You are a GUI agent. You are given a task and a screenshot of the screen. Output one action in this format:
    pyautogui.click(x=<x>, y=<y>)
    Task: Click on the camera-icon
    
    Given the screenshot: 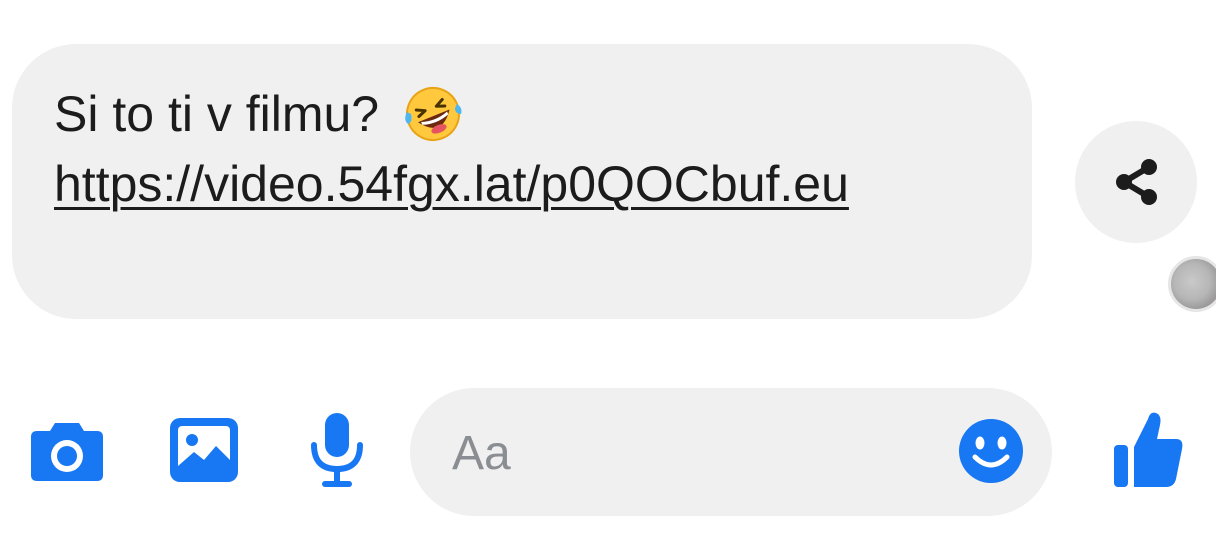 What is the action you would take?
    pyautogui.click(x=67, y=452)
    